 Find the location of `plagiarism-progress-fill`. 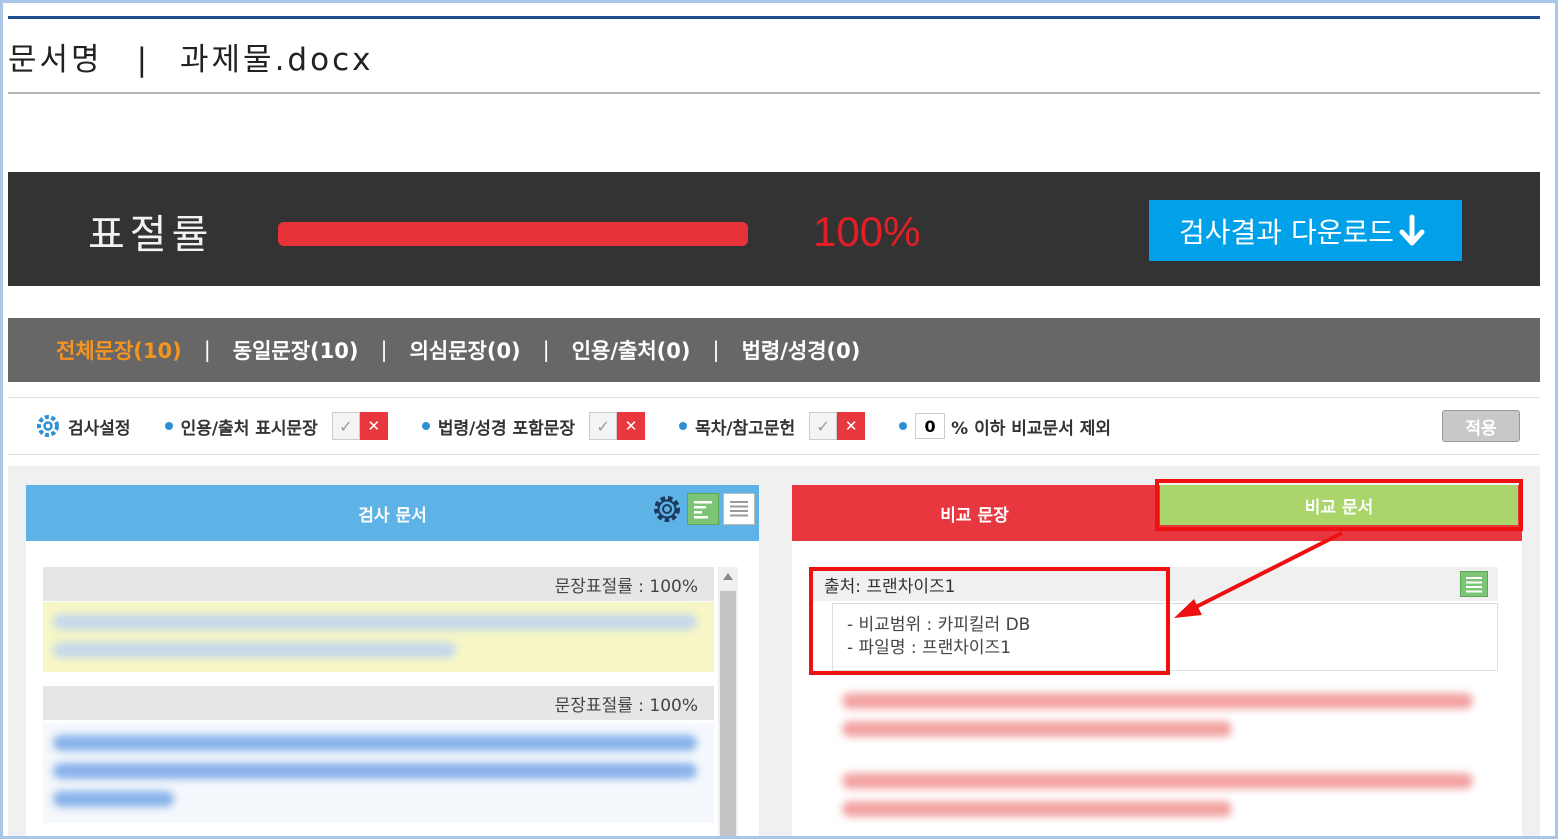

plagiarism-progress-fill is located at coordinates (513, 234).